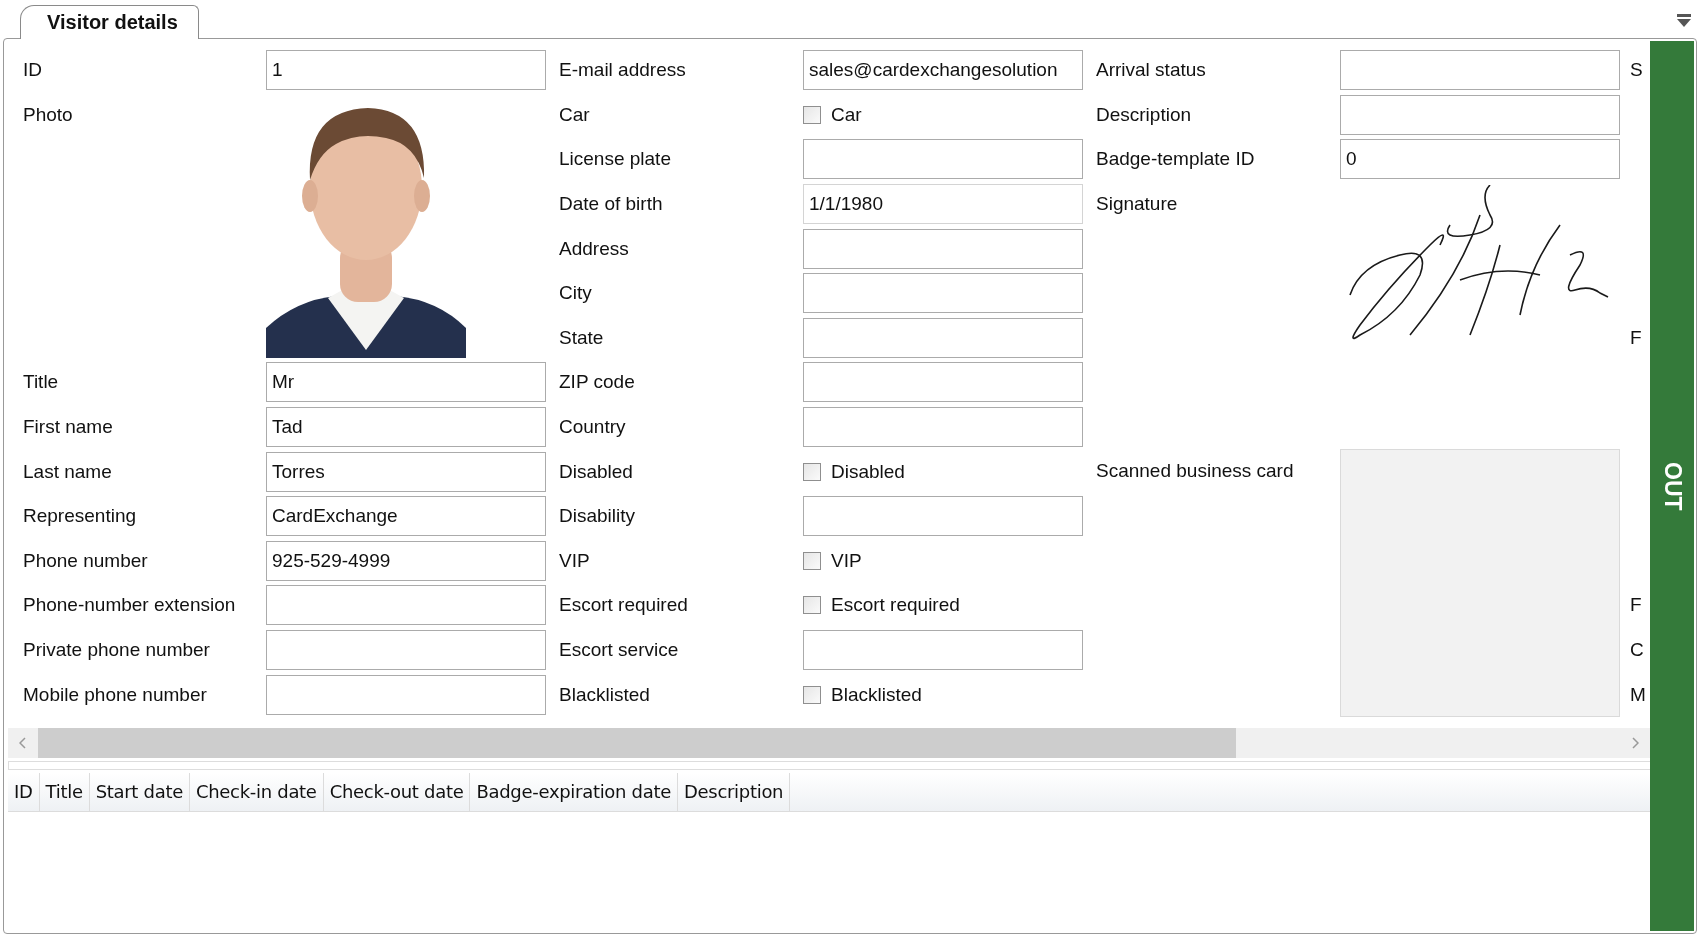 The width and height of the screenshot is (1701, 941). I want to click on field-label: ID, so click(32, 70).